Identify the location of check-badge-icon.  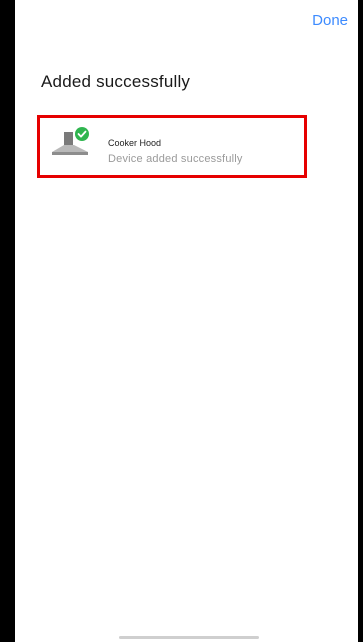
(82, 134).